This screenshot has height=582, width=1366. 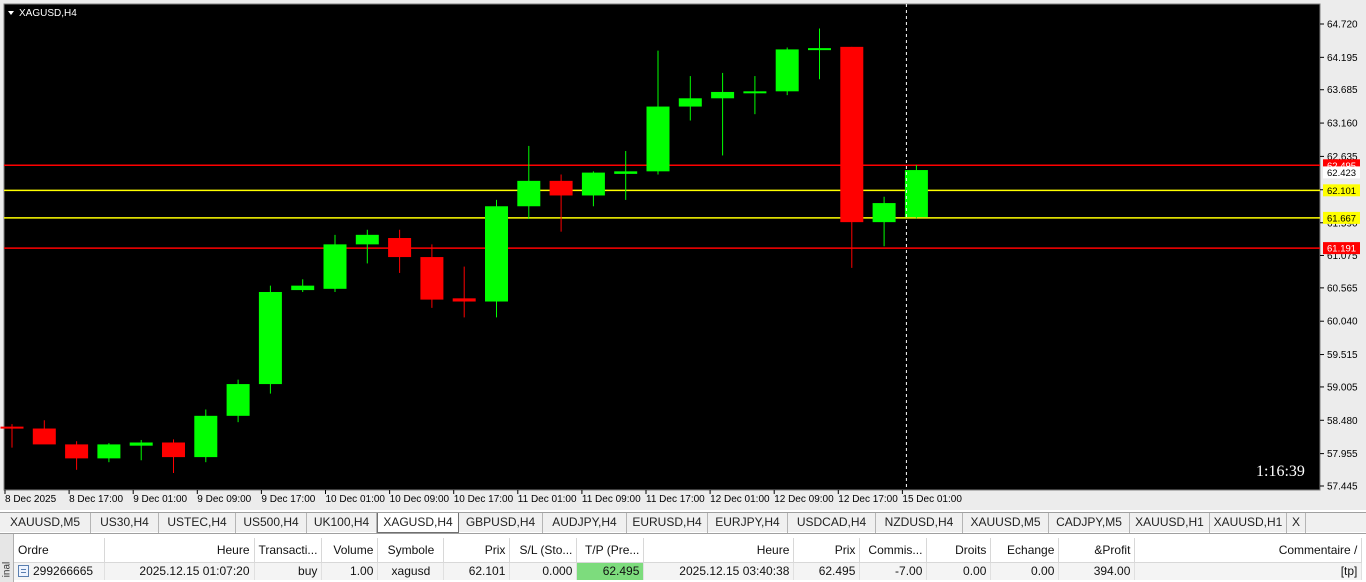 What do you see at coordinates (1097, 571) in the screenshot?
I see `cell-profit: 394.00` at bounding box center [1097, 571].